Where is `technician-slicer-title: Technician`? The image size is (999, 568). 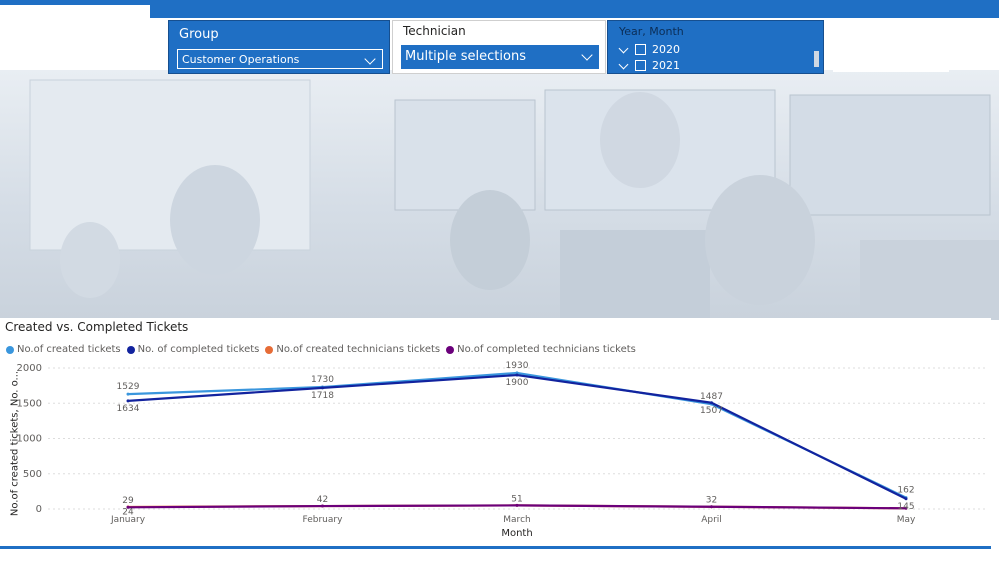
technician-slicer-title: Technician is located at coordinates (434, 31).